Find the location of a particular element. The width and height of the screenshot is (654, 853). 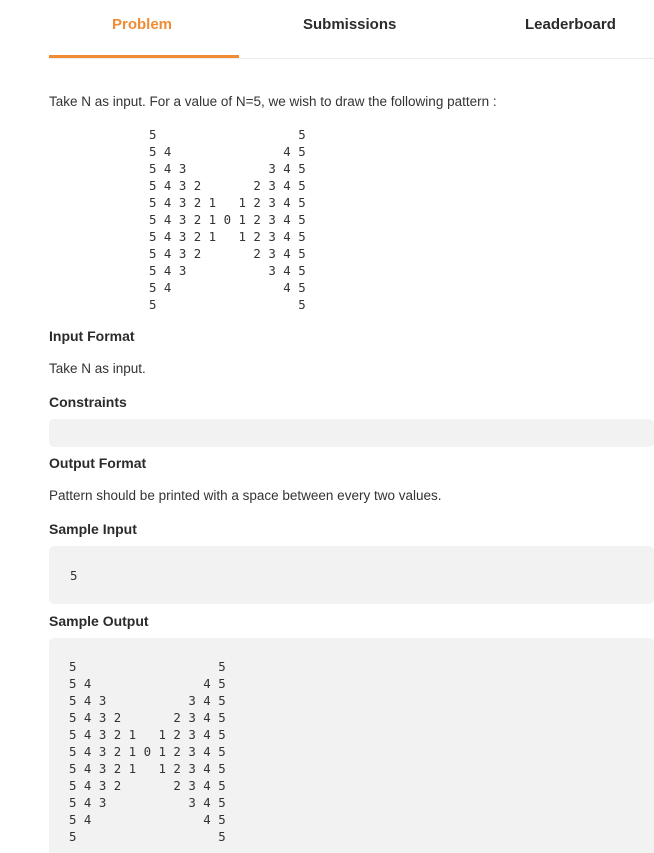

sample-output-title: Sample Output is located at coordinates (99, 621).